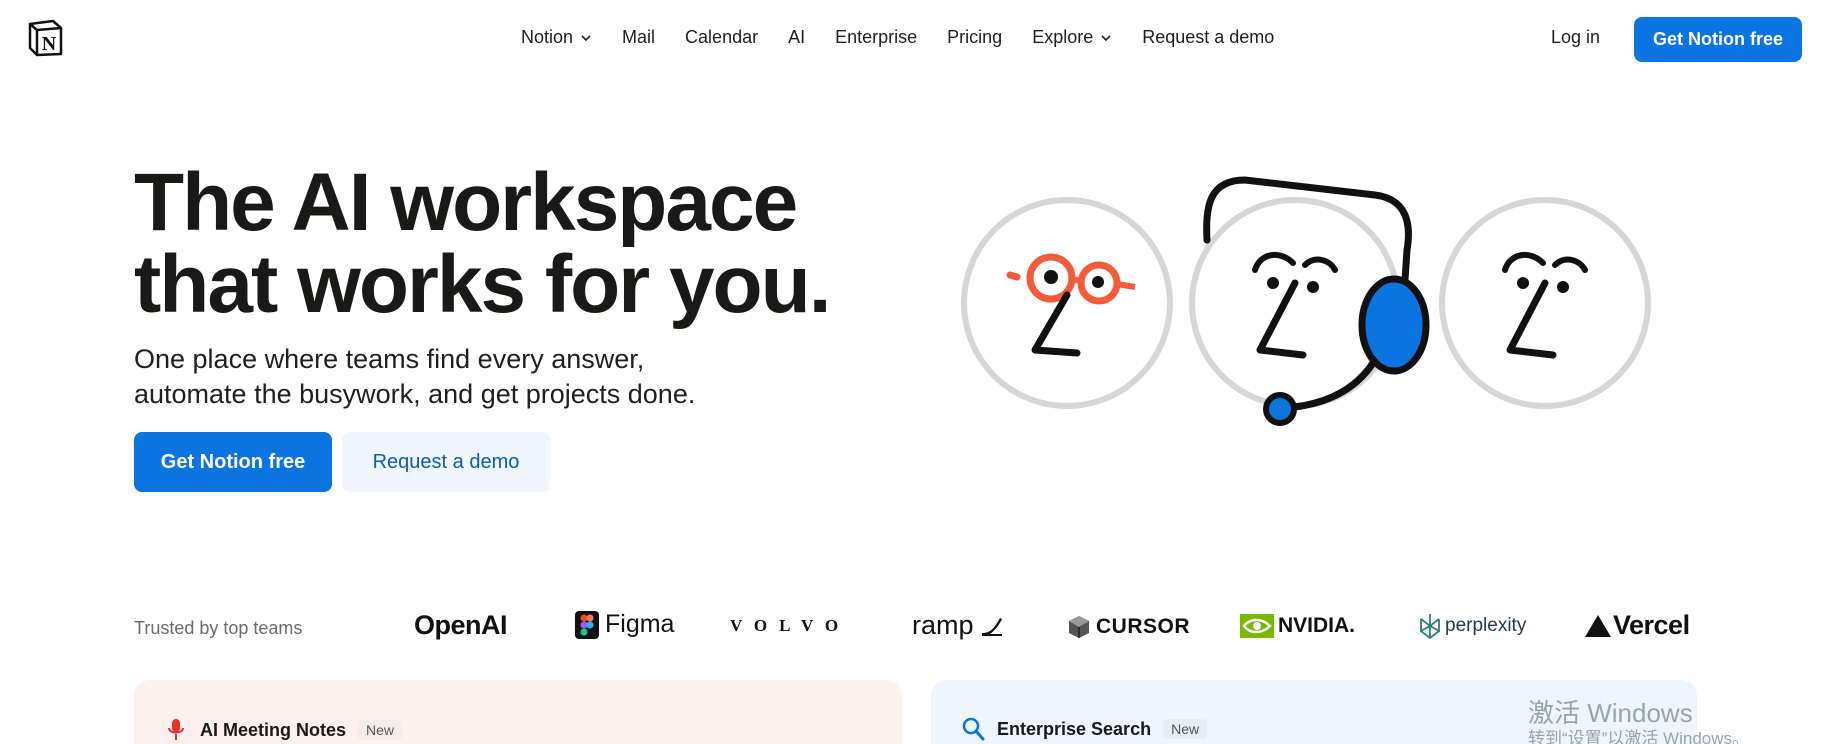 This screenshot has width=1834, height=744. I want to click on notion-logo-icon: N, so click(46, 38).